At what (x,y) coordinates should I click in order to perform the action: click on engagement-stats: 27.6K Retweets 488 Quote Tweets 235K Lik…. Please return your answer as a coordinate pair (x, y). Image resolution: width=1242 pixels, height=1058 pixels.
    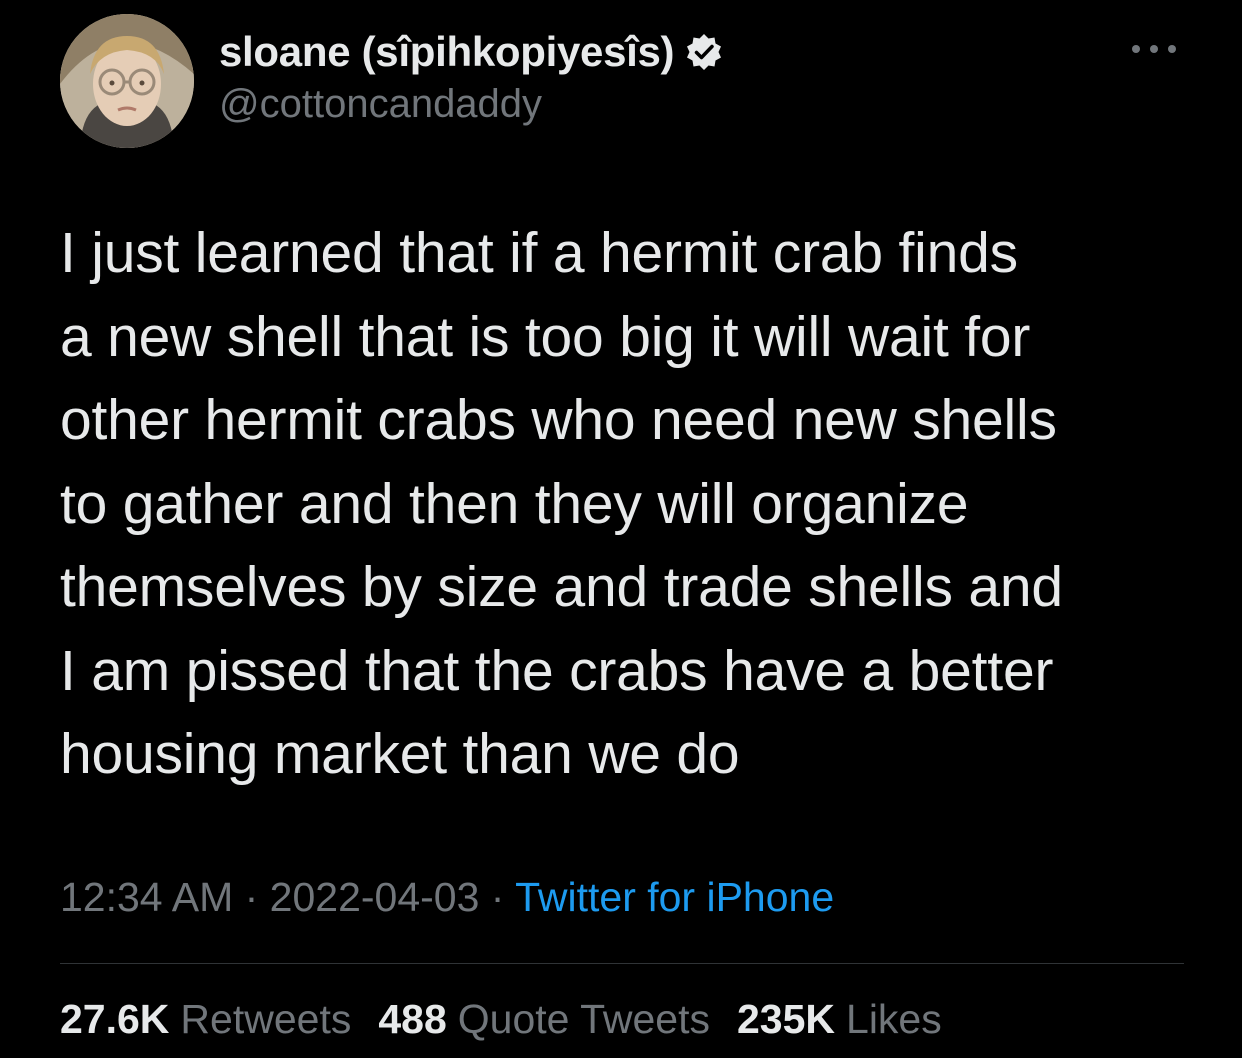
    Looking at the image, I should click on (514, 1019).